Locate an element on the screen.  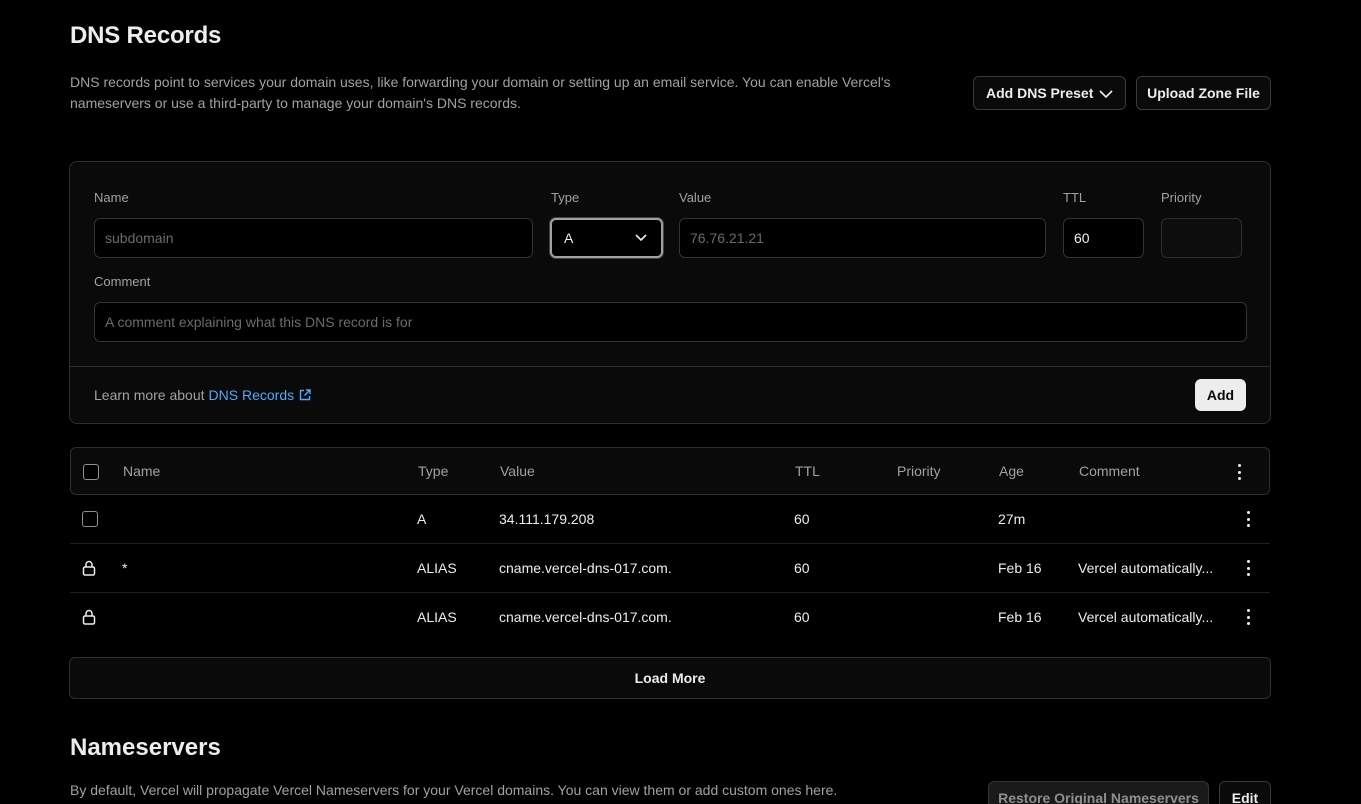
name-label: Name is located at coordinates (111, 197).